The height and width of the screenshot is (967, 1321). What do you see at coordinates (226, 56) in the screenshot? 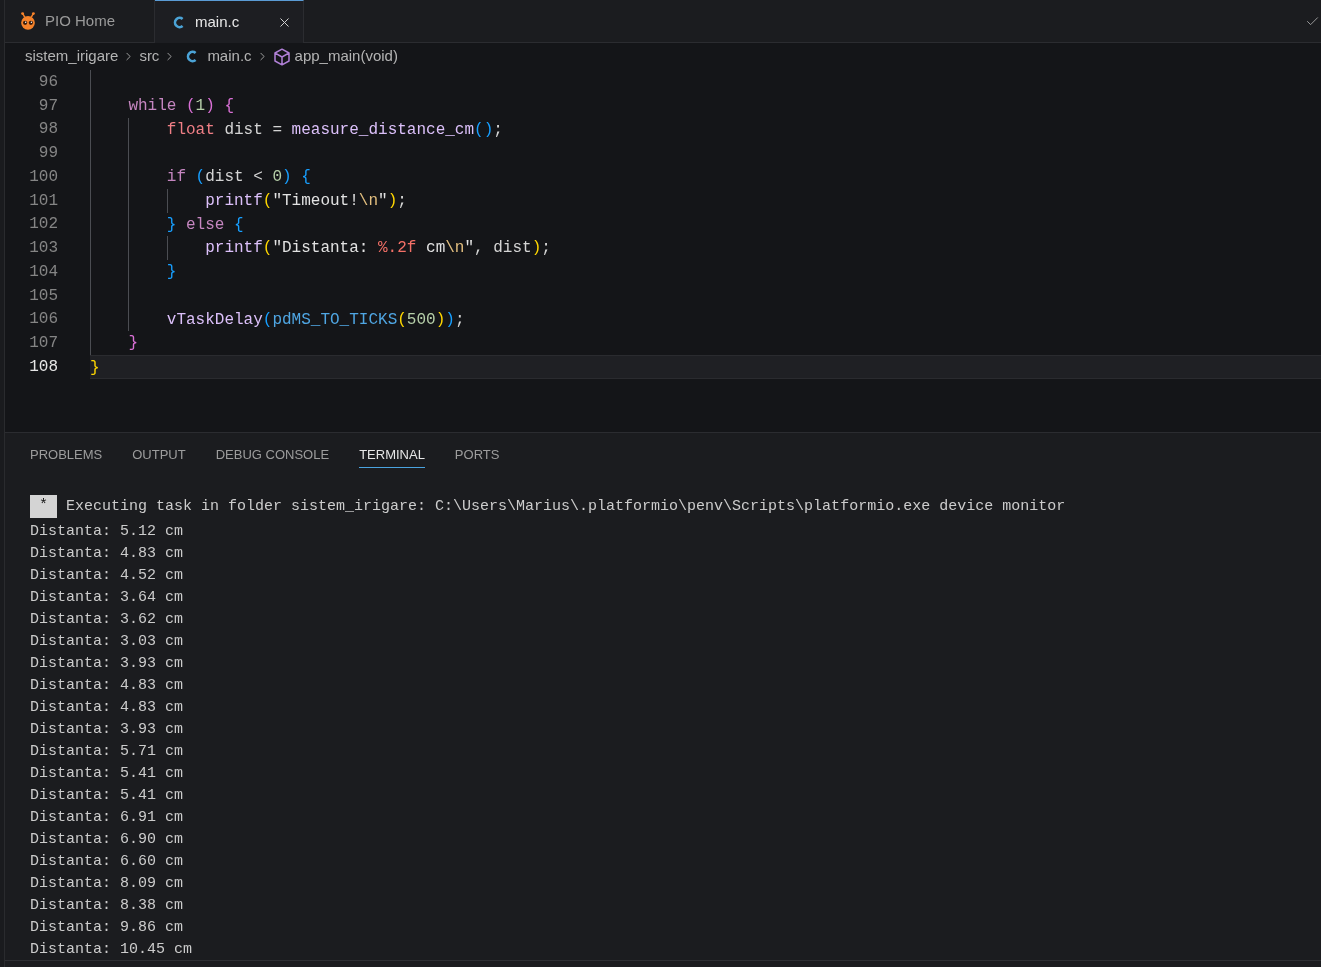
I see `breadcrumb-item: main.c` at bounding box center [226, 56].